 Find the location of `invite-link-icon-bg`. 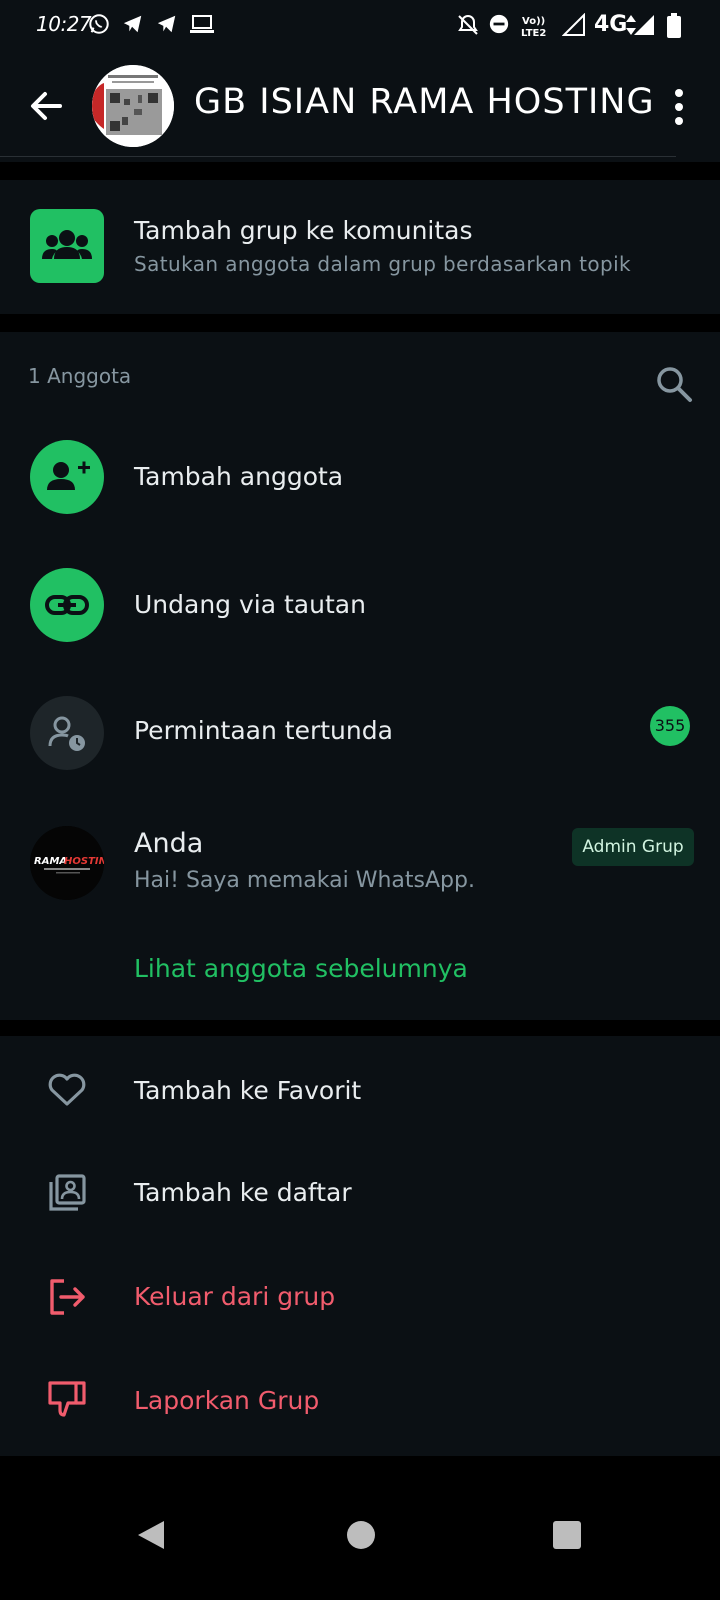

invite-link-icon-bg is located at coordinates (67, 605).